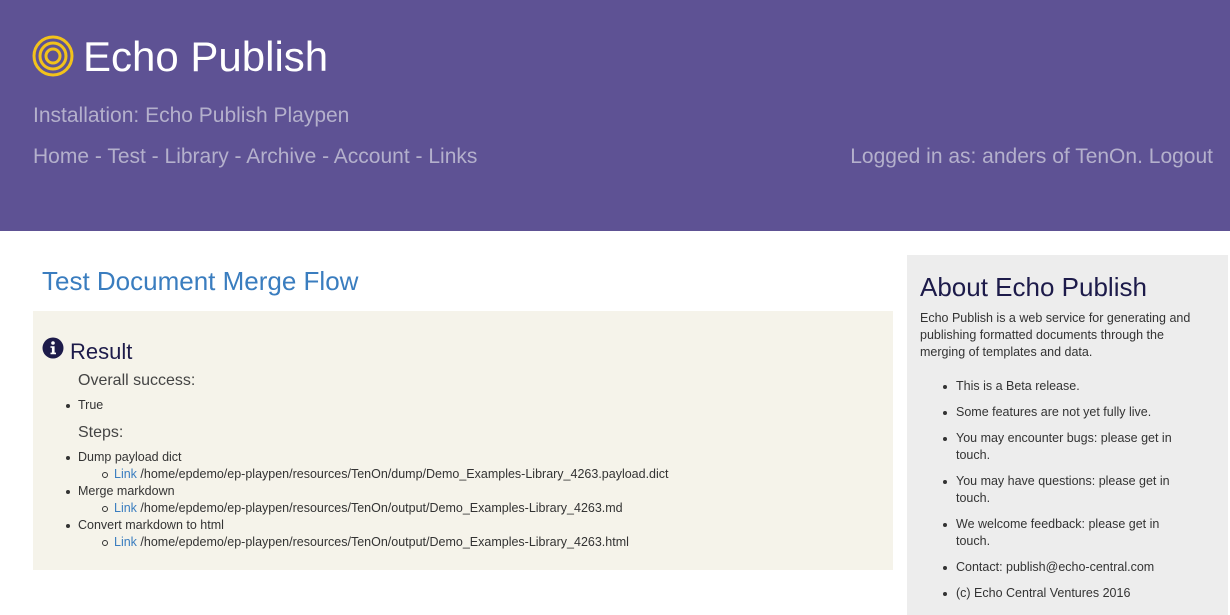 The image size is (1230, 615). I want to click on steps-label: Steps:, so click(101, 432).